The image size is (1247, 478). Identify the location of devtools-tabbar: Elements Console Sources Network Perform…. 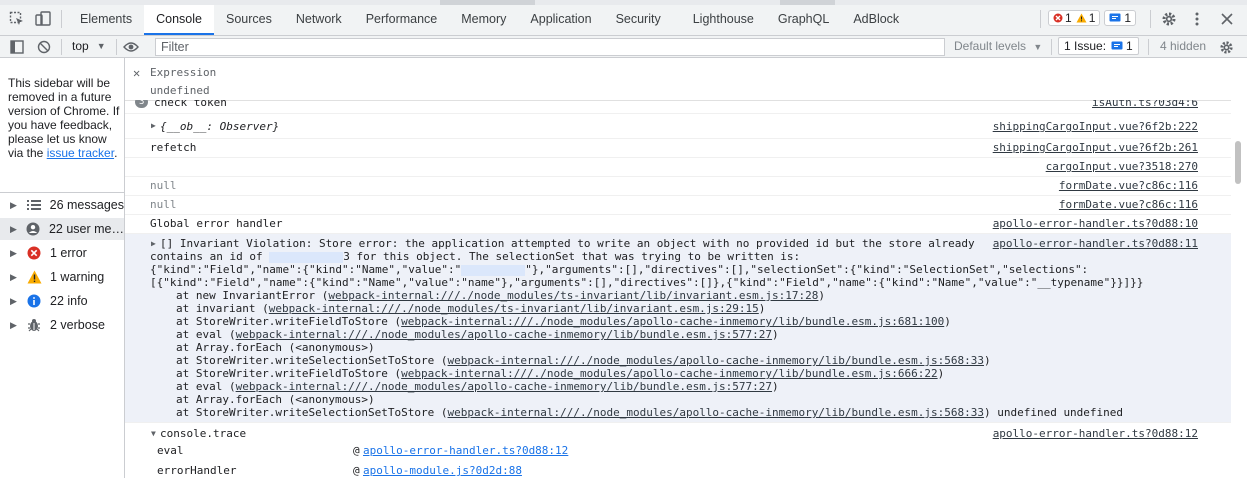
(623, 18).